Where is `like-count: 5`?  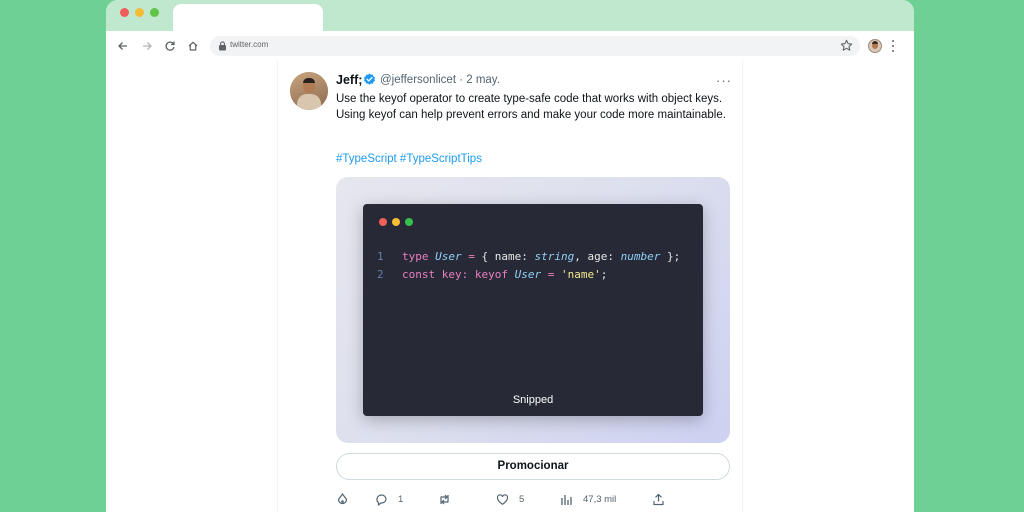 like-count: 5 is located at coordinates (522, 499).